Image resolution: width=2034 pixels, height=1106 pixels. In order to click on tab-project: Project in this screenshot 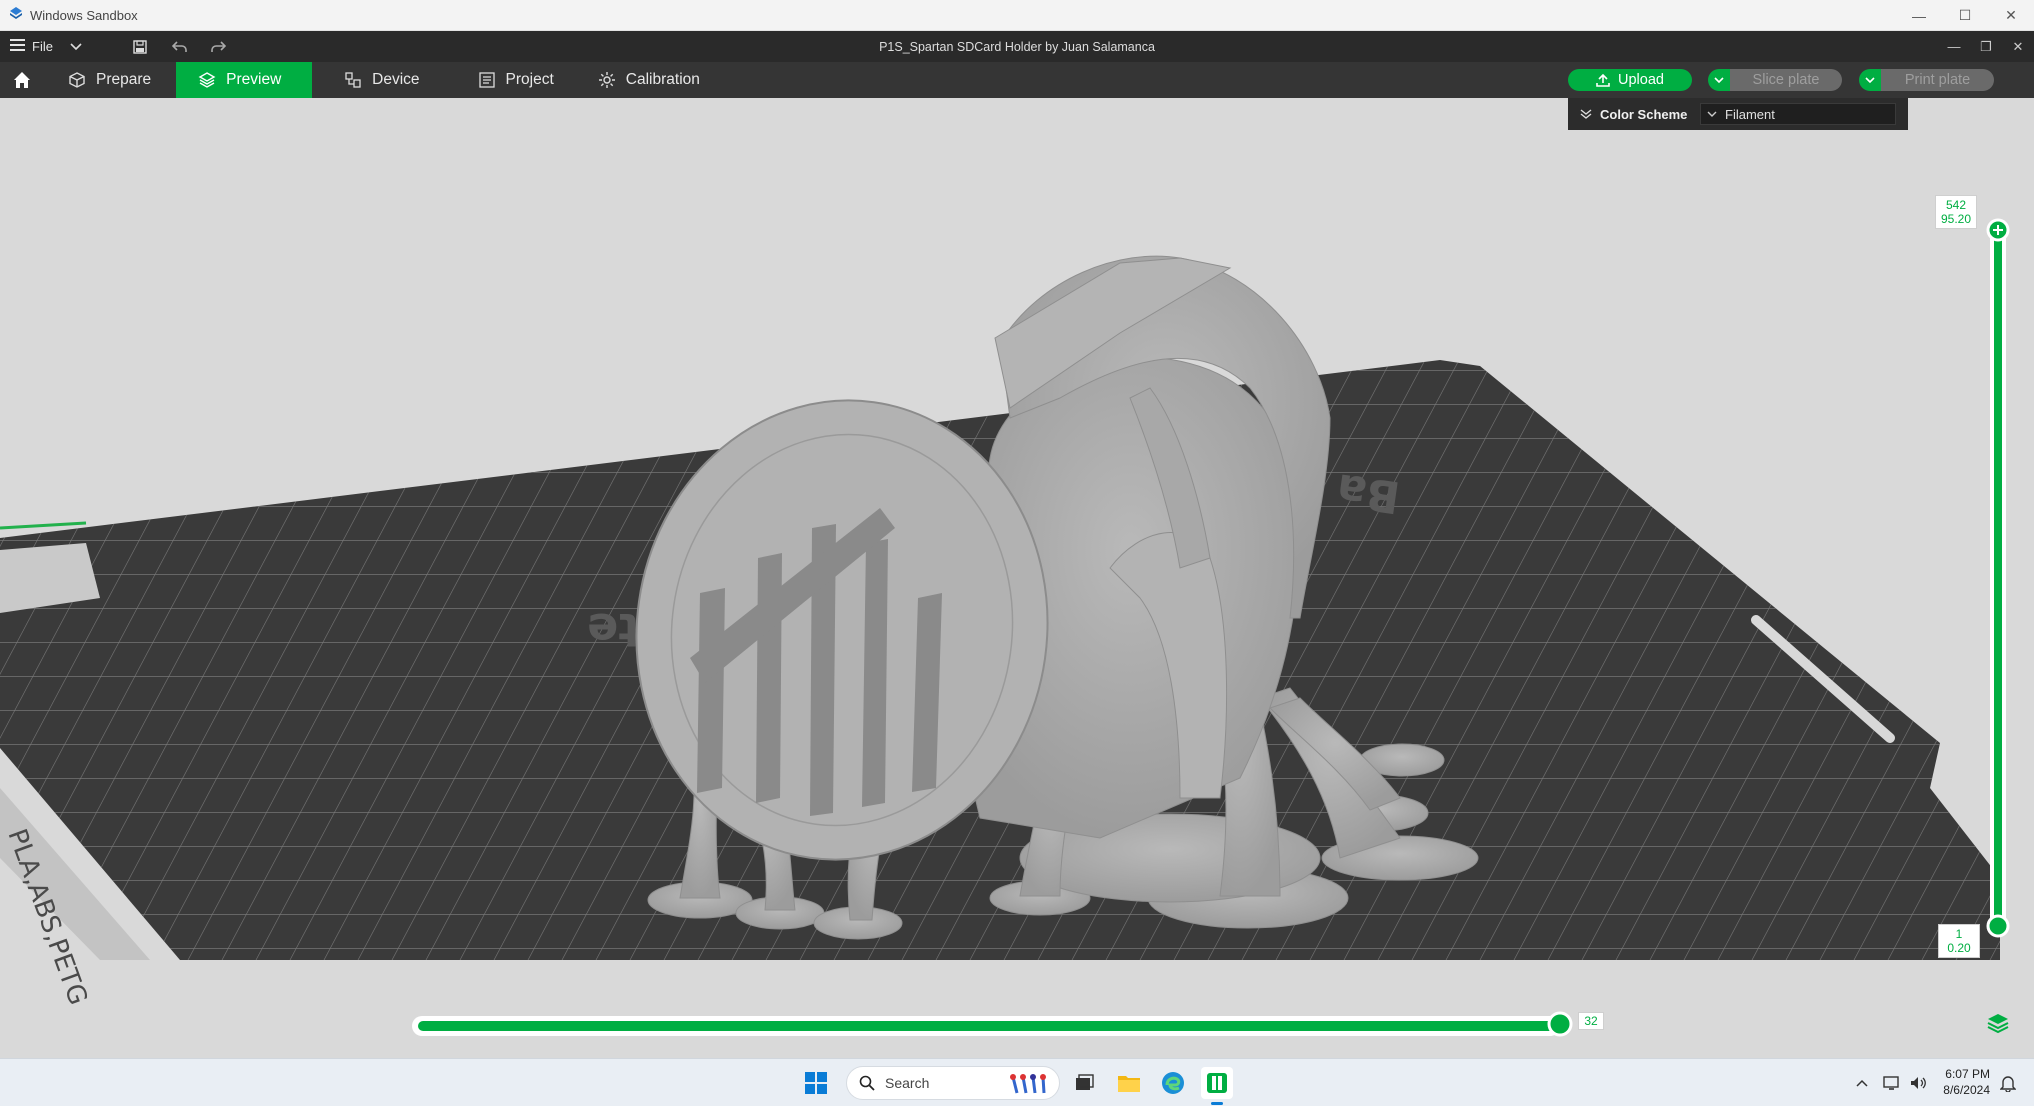, I will do `click(516, 80)`.